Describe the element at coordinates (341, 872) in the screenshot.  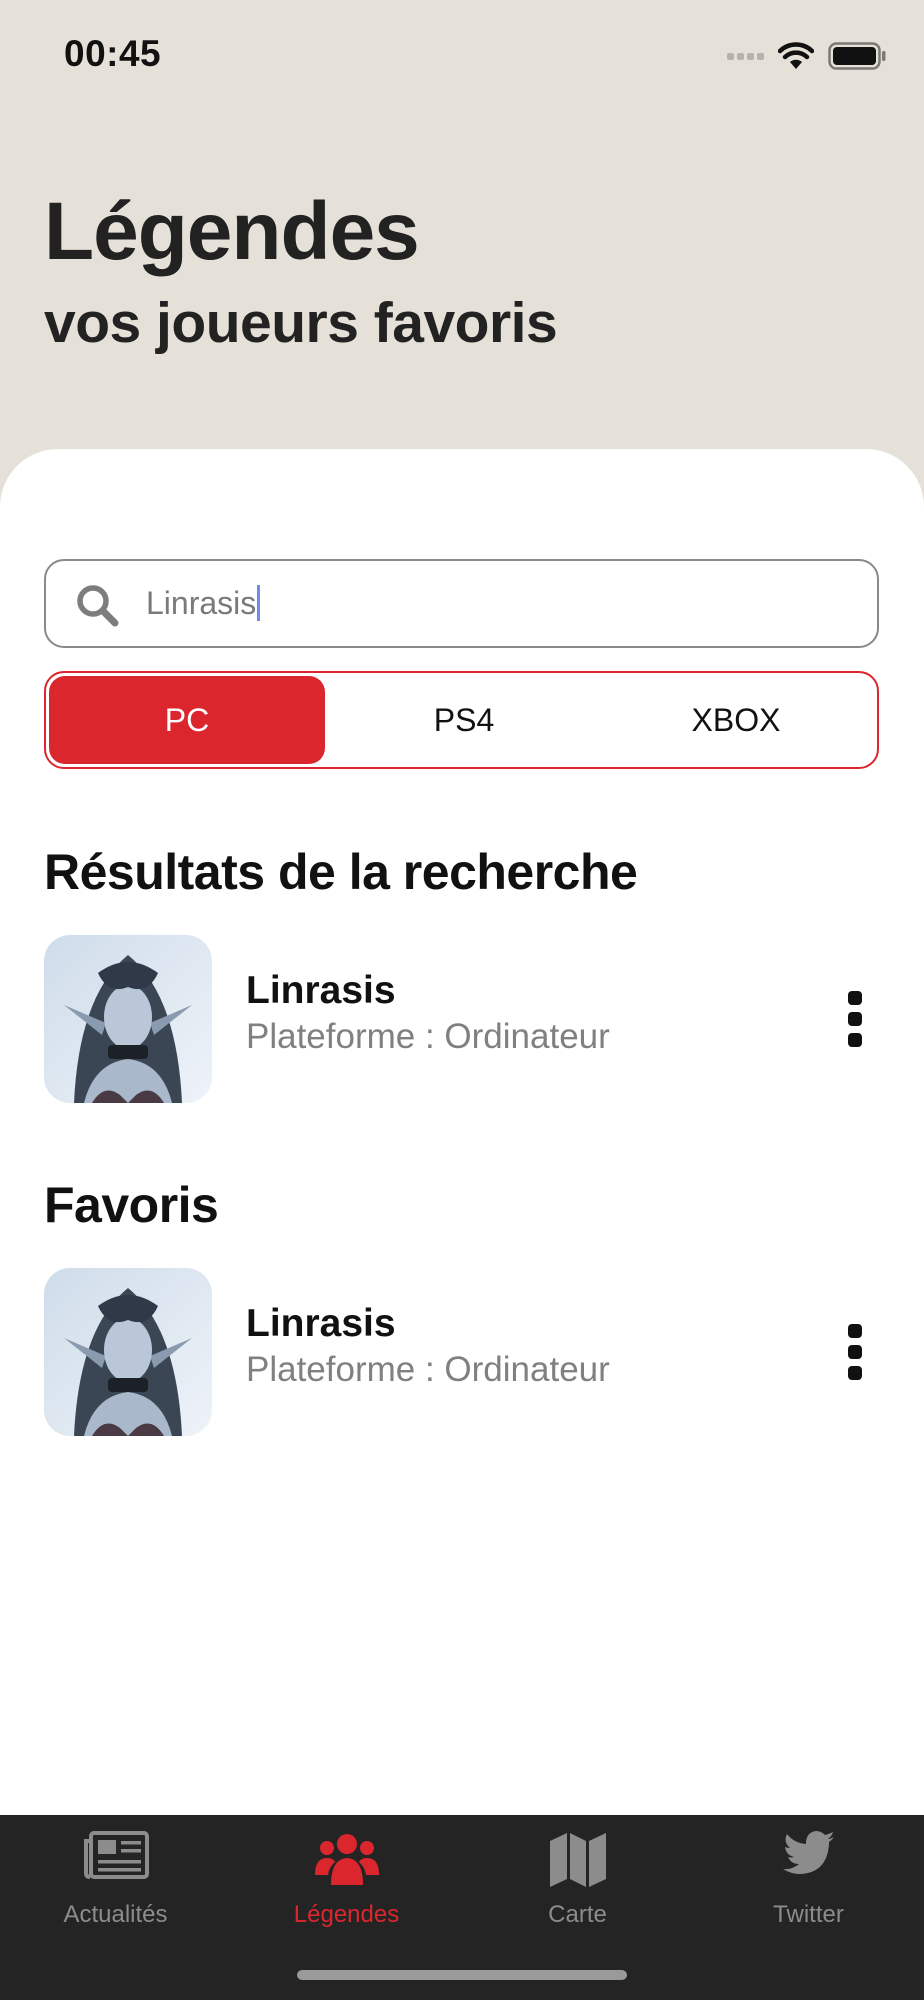
I see `results-section-title: Résultats de la recherche` at that location.